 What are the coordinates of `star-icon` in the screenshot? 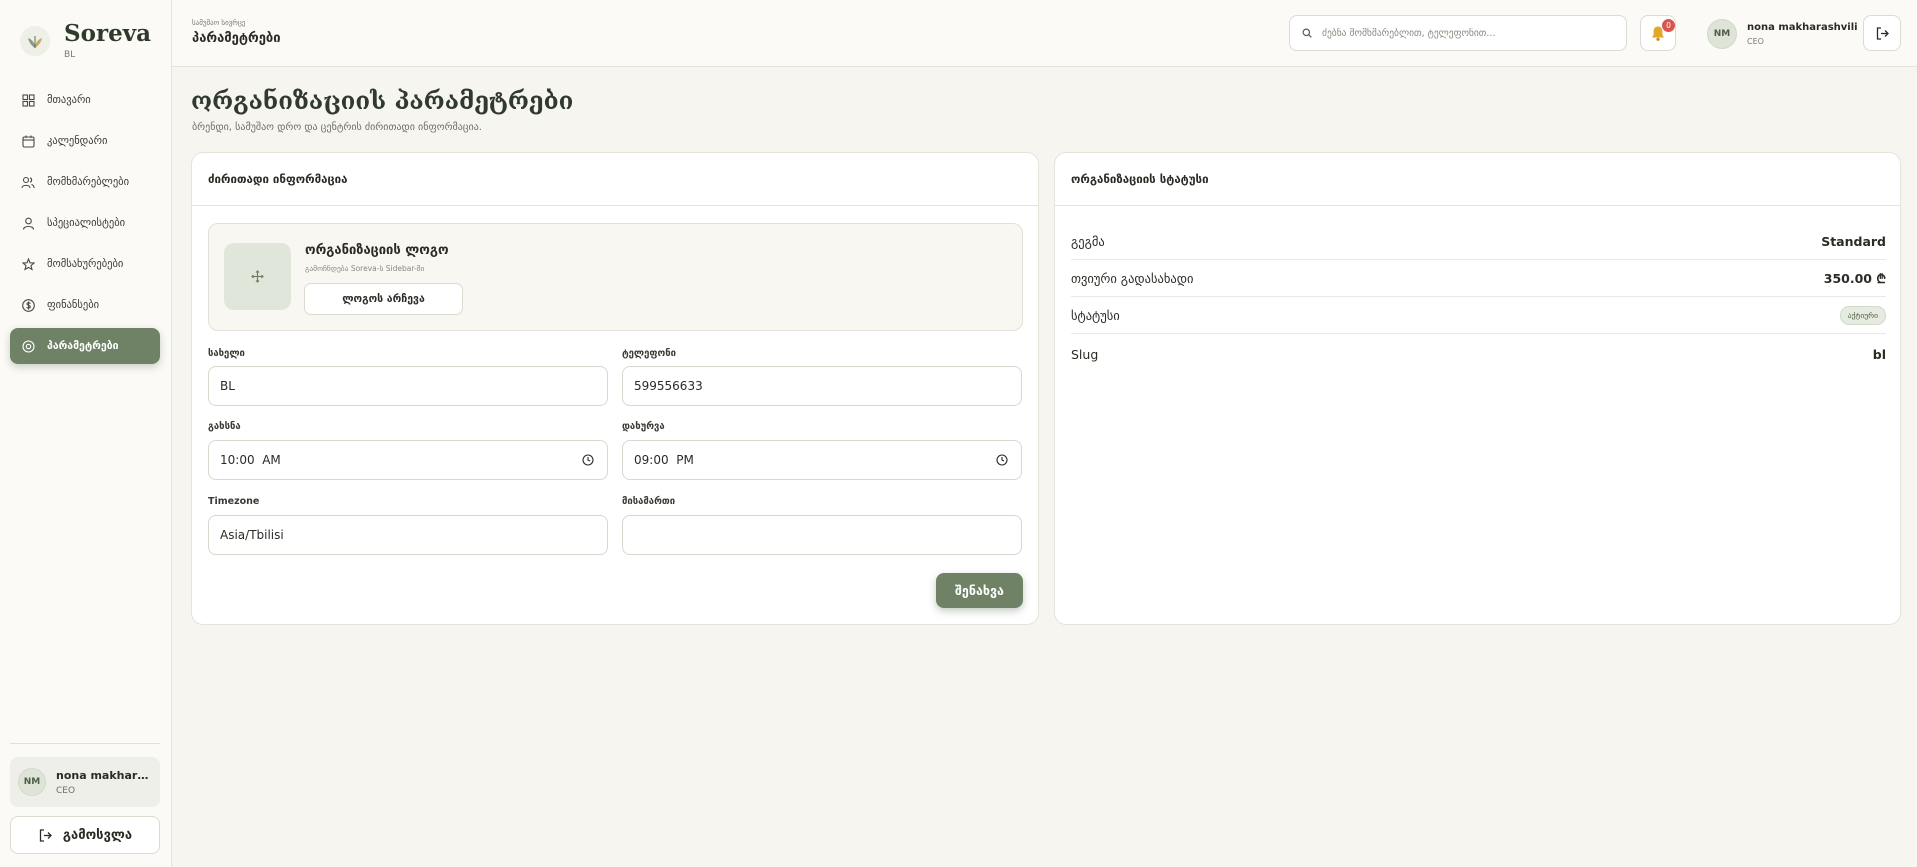 It's located at (28, 264).